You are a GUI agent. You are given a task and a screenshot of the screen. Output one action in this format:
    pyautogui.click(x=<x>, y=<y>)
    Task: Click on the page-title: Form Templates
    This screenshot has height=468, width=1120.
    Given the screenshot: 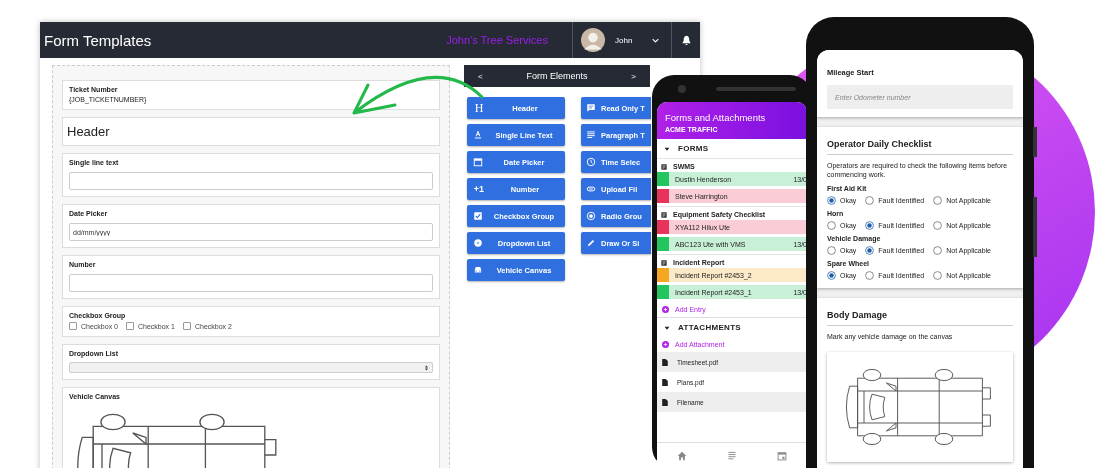 What is the action you would take?
    pyautogui.click(x=98, y=40)
    